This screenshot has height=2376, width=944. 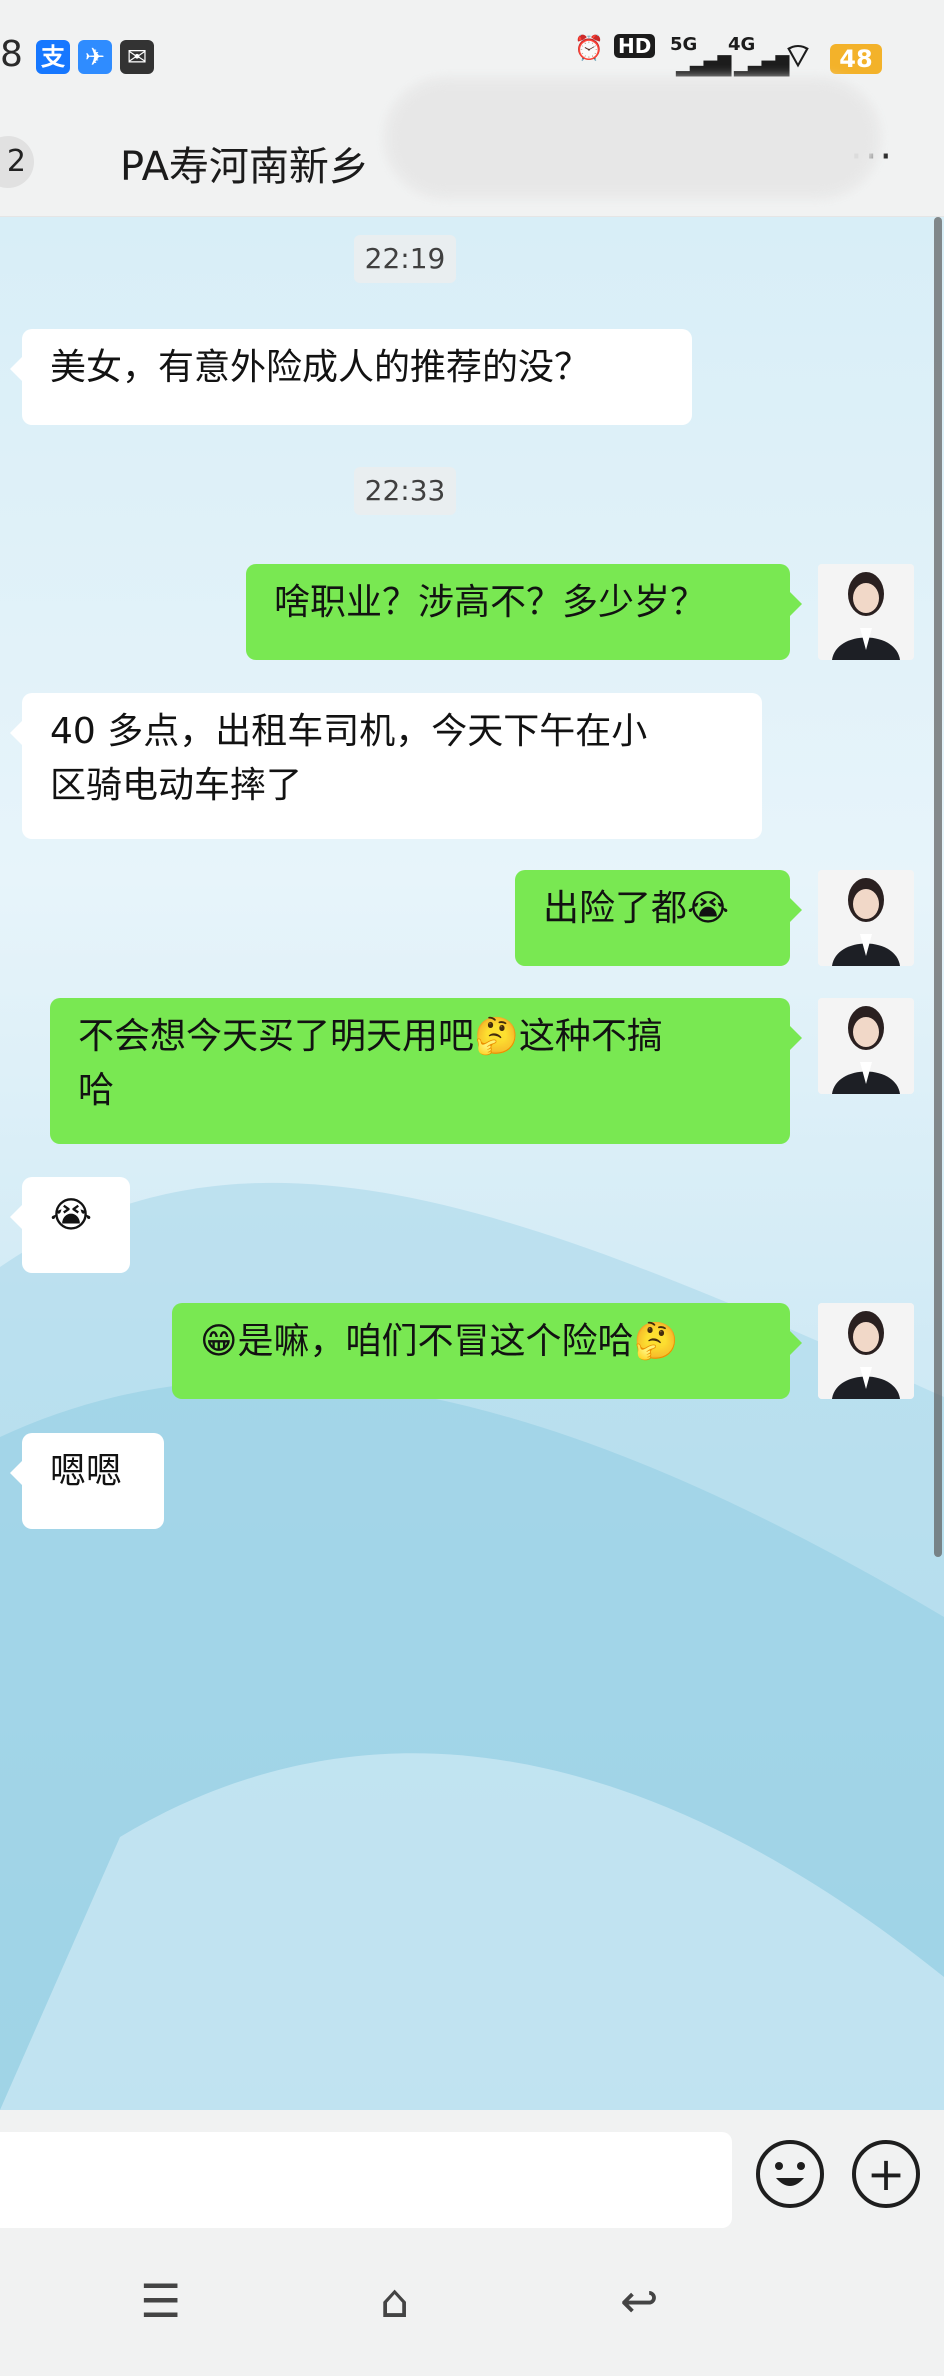 What do you see at coordinates (704, 66) in the screenshot?
I see `signal-bars-1: ▂▄▆█` at bounding box center [704, 66].